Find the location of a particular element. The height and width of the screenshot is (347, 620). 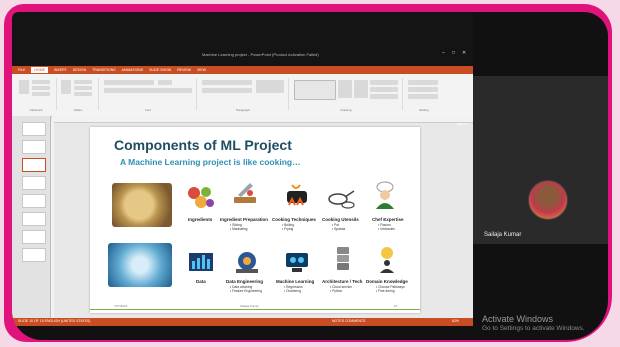

arrange-icon is located at coordinates (345, 89).